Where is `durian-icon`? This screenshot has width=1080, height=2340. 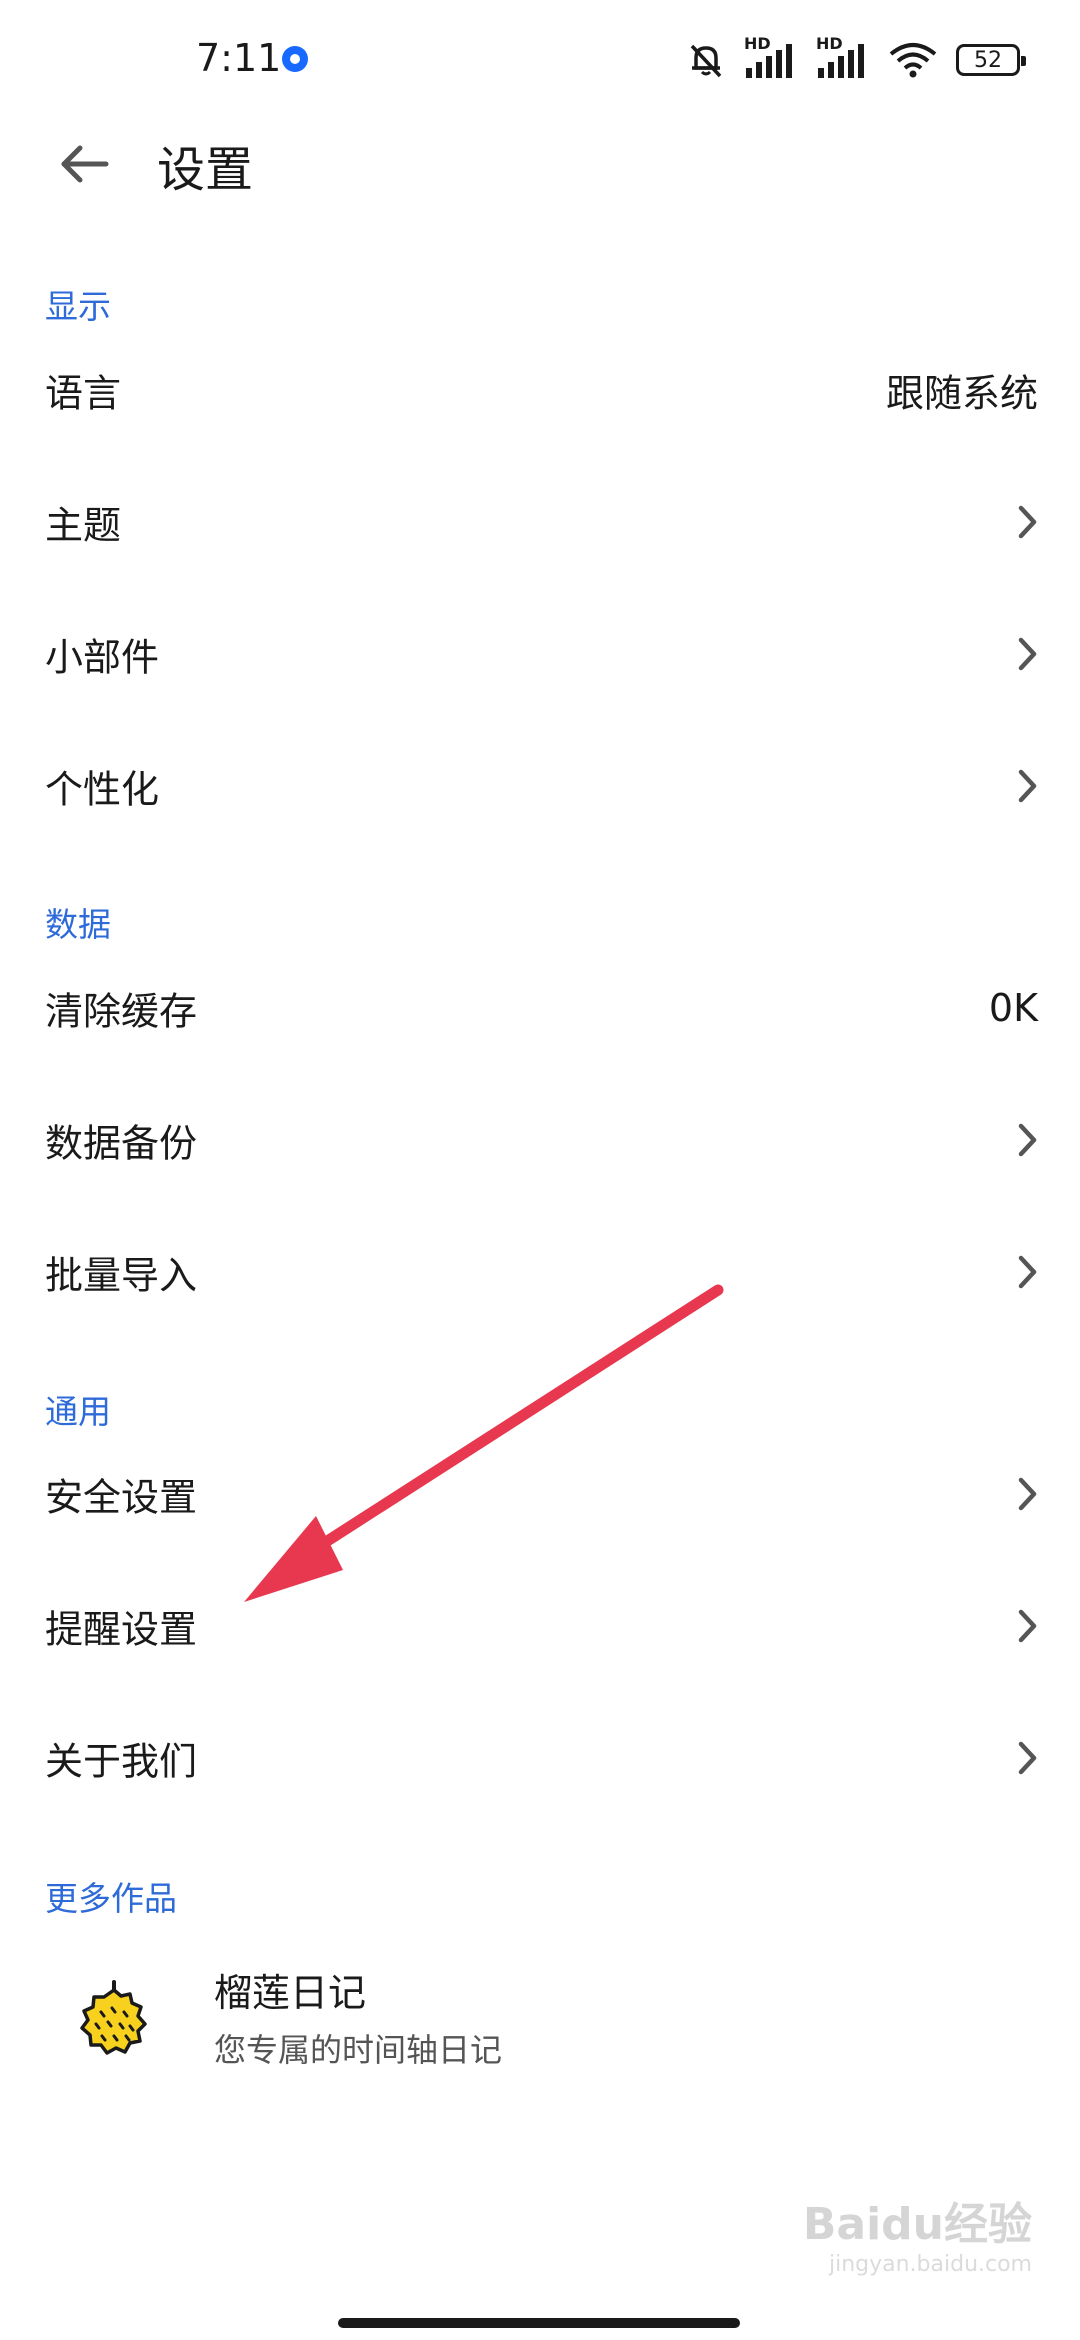
durian-icon is located at coordinates (113, 2017).